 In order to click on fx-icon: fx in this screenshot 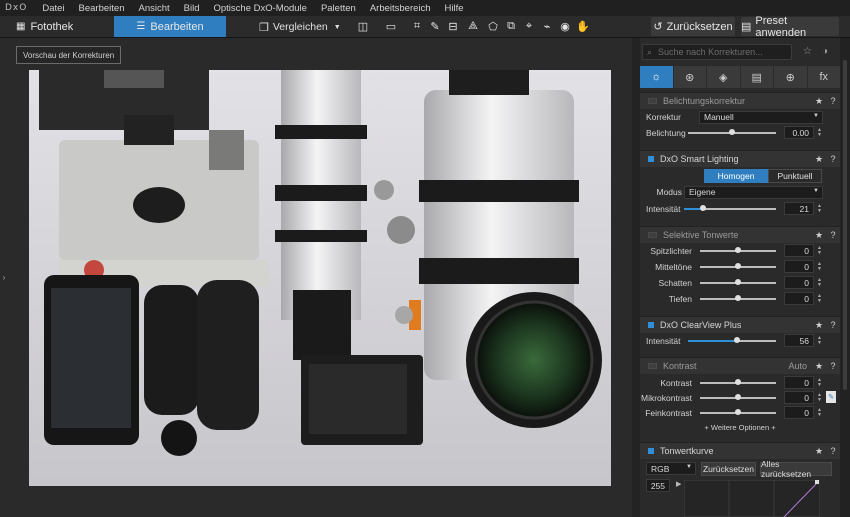, I will do `click(823, 77)`.